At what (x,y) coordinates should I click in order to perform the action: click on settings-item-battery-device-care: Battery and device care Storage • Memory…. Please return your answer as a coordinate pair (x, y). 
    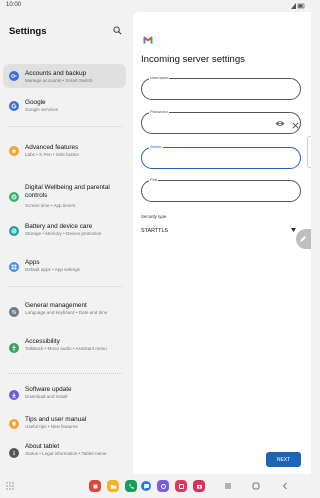
    Looking at the image, I should click on (64, 235).